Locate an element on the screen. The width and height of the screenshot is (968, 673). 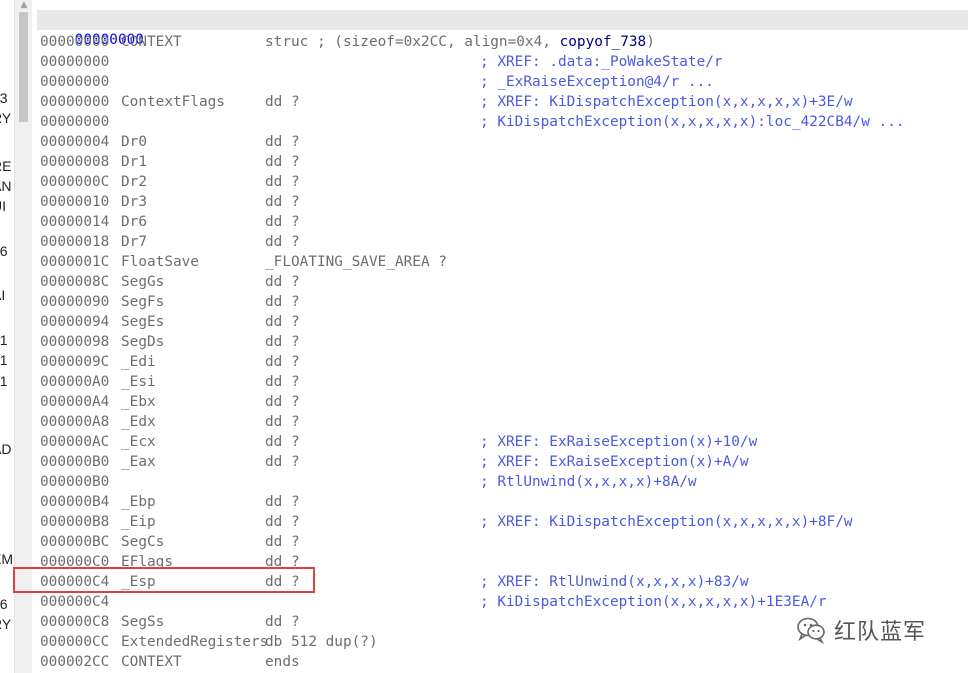
scroll-thumb is located at coordinates (23, 67).